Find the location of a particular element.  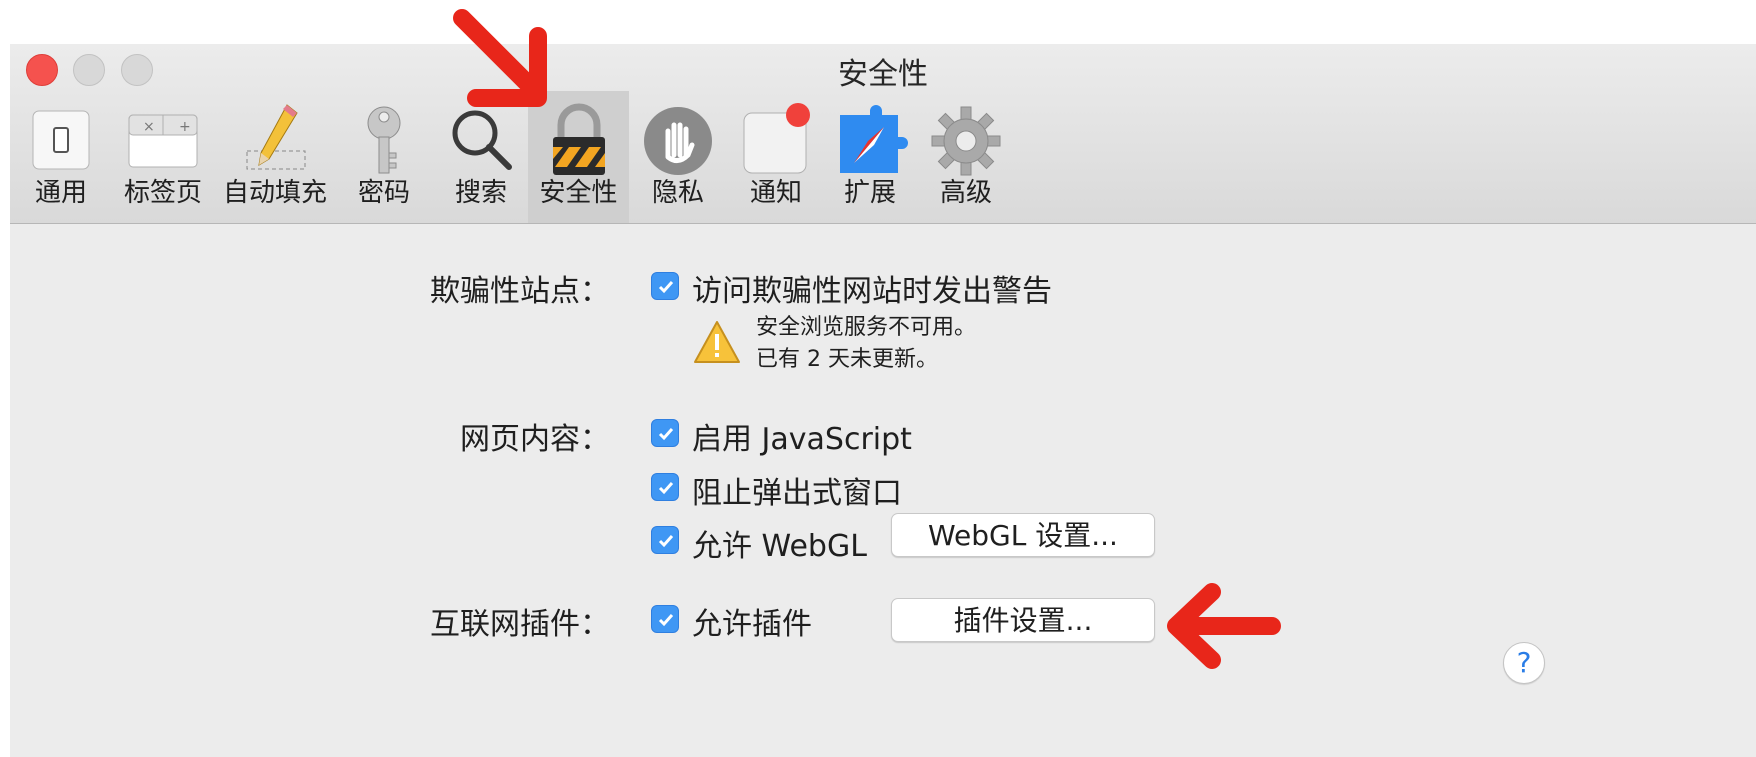

pencil-icon is located at coordinates (276, 137).